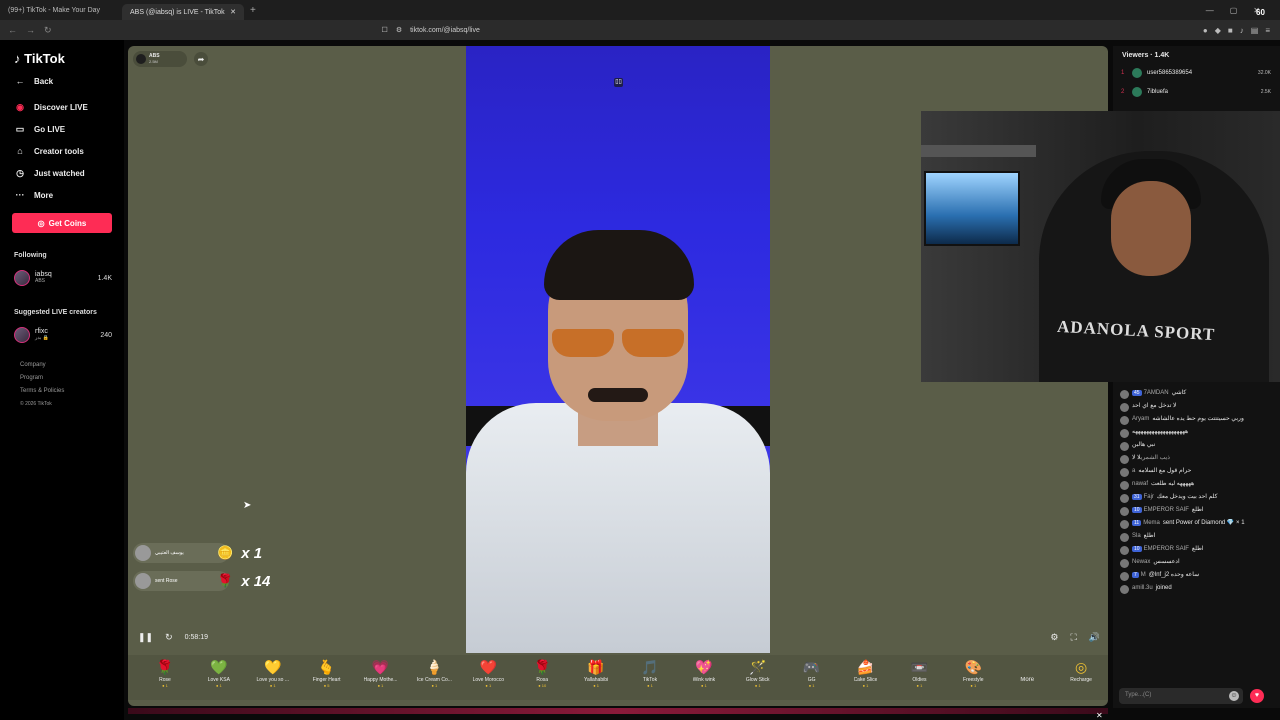 This screenshot has width=1280, height=720. Describe the element at coordinates (1151, 228) in the screenshot. I see `webcam-face` at that location.